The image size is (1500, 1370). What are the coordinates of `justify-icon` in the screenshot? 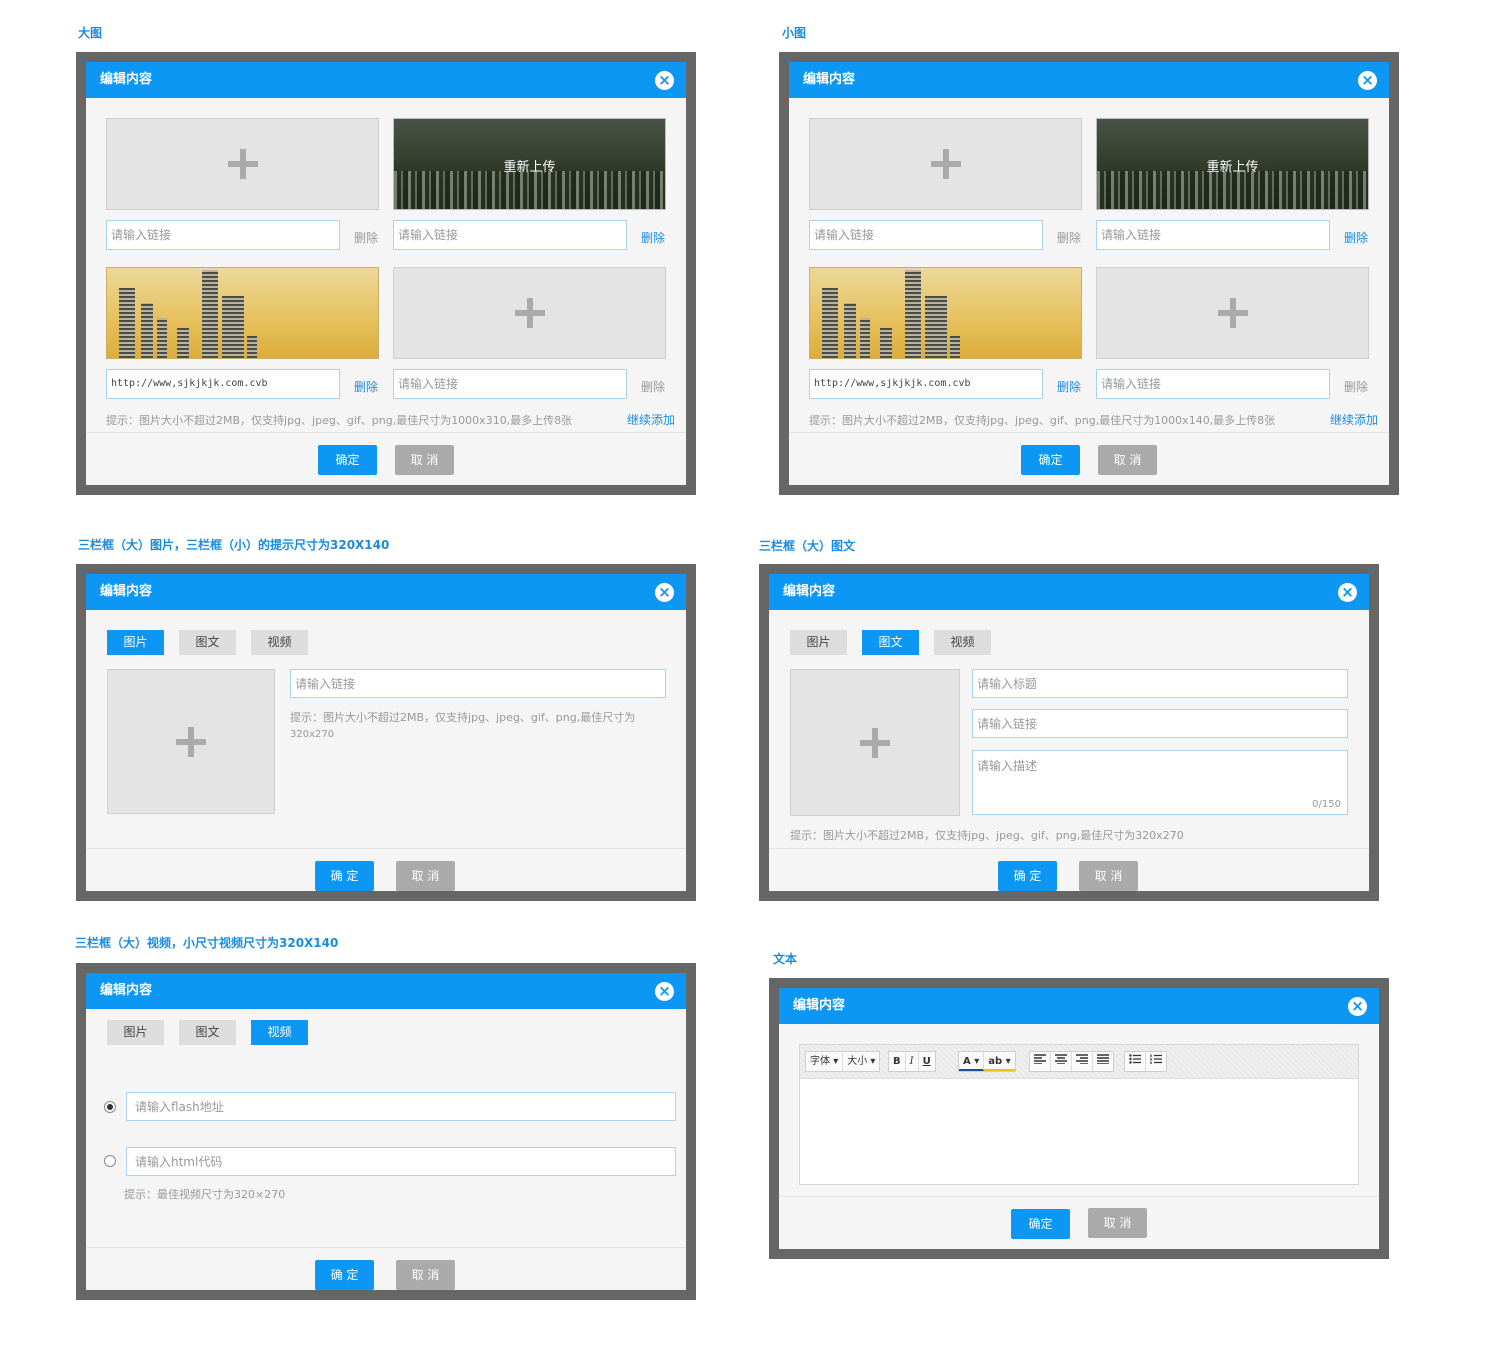 It's located at (1103, 1061).